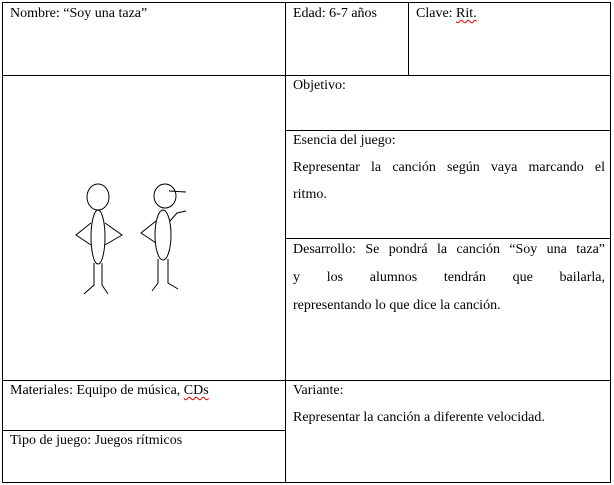  What do you see at coordinates (408, 39) in the screenshot?
I see `edad-clave-divider` at bounding box center [408, 39].